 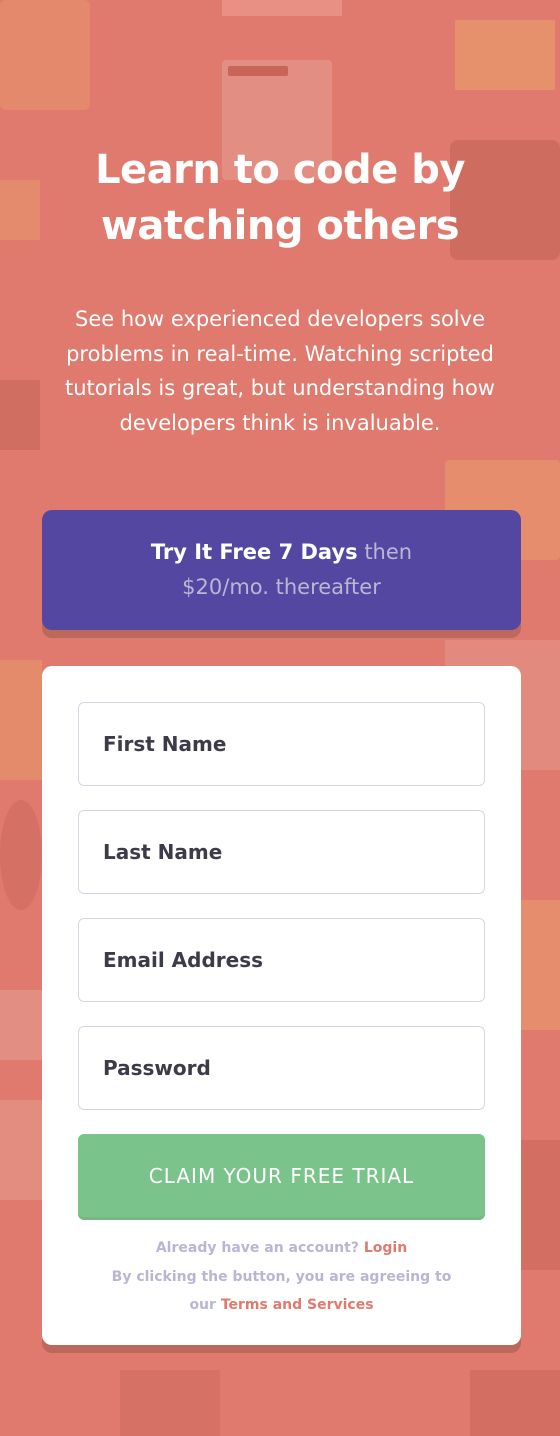 What do you see at coordinates (282, 8) in the screenshot?
I see `bg-window-shape` at bounding box center [282, 8].